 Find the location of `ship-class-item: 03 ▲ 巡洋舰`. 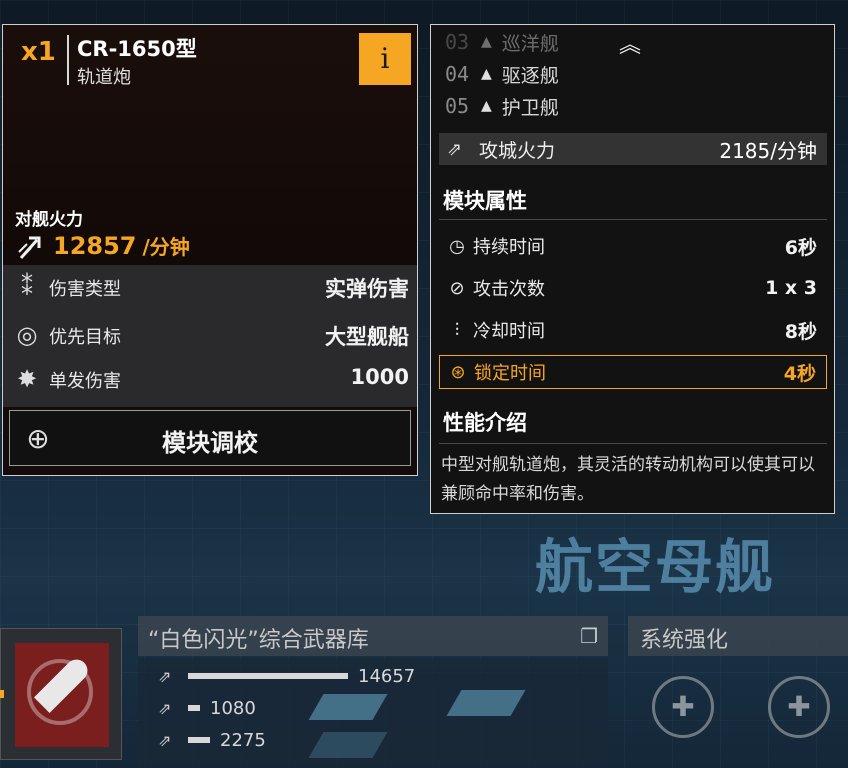

ship-class-item: 03 ▲ 巡洋舰 is located at coordinates (502, 42).